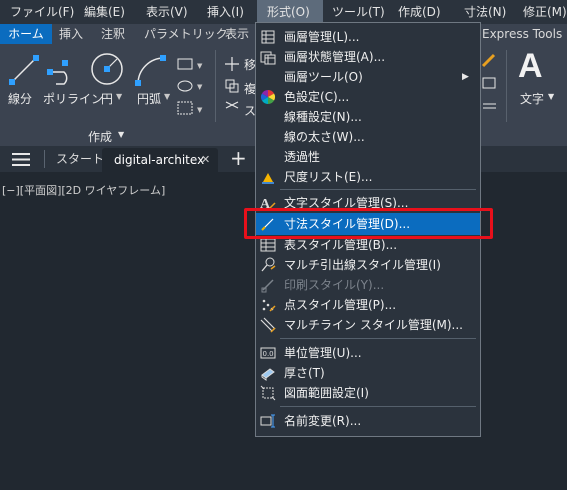 This screenshot has width=567, height=490. What do you see at coordinates (66, 70) in the screenshot?
I see `polyline-icon` at bounding box center [66, 70].